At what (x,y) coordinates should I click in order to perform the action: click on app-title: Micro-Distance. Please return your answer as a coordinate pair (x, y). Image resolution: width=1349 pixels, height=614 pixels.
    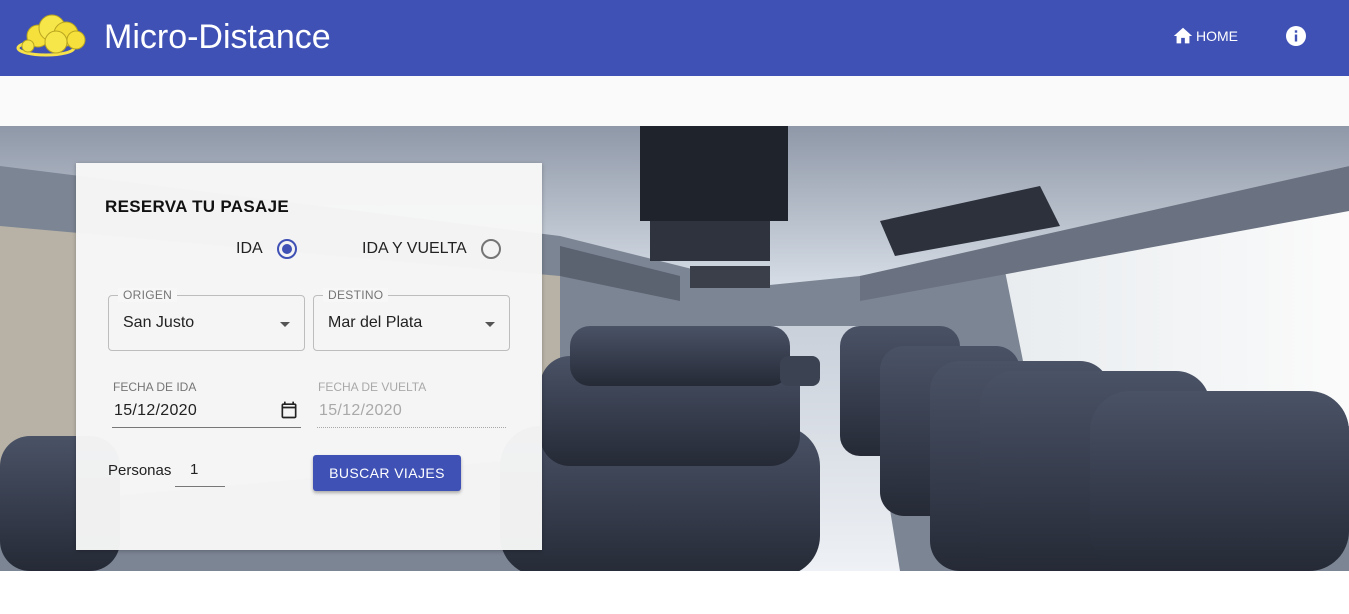
    Looking at the image, I should click on (217, 37).